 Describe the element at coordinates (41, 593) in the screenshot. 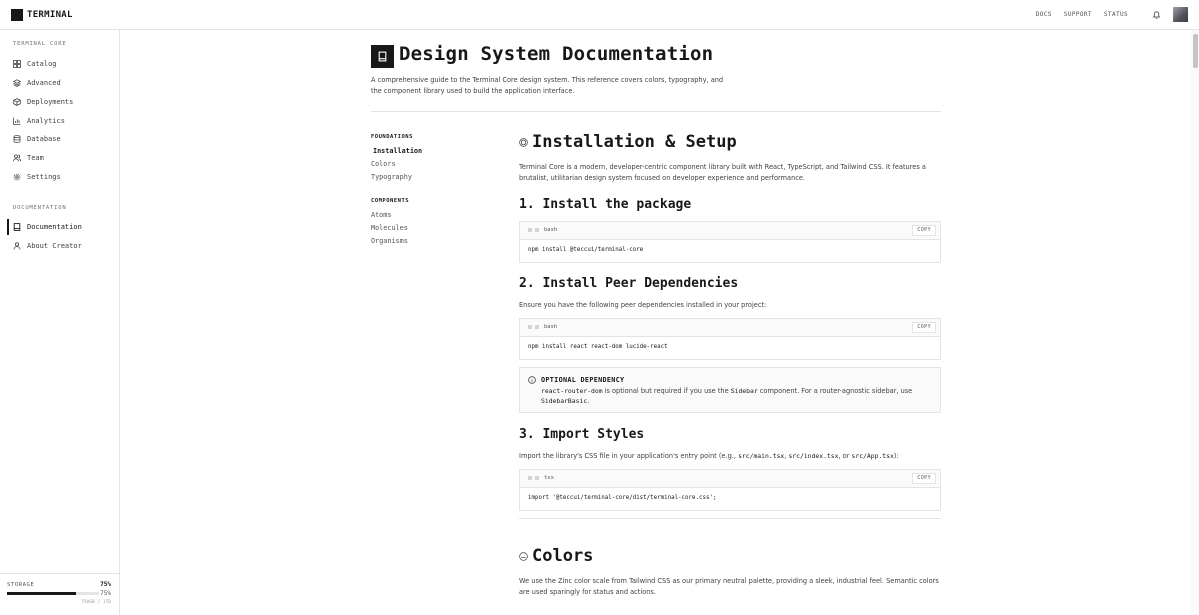

I see `storage-progress-fill` at that location.